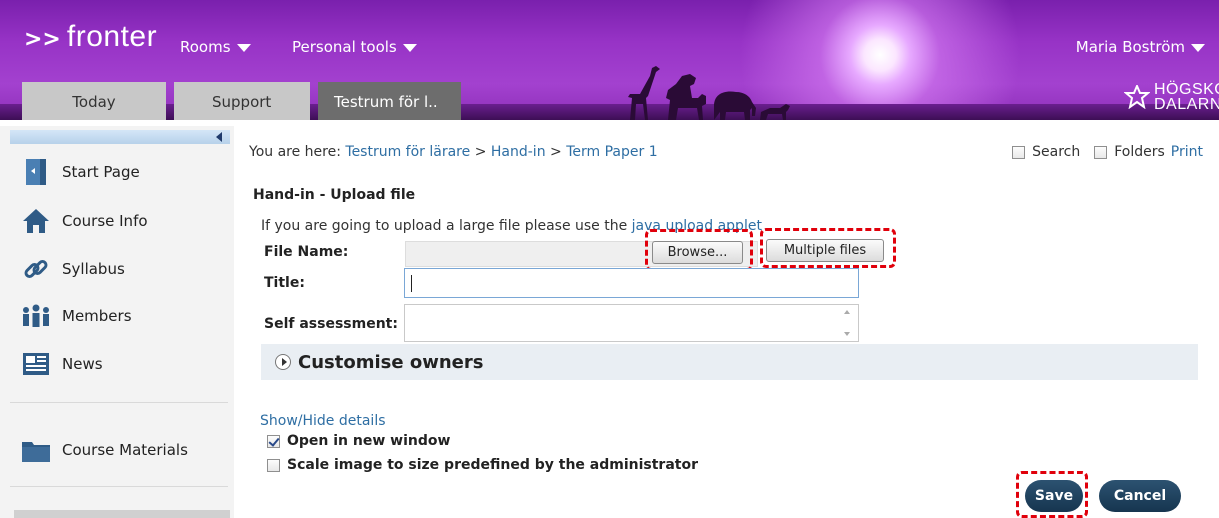  What do you see at coordinates (284, 283) in the screenshot?
I see `title-label: Title:` at bounding box center [284, 283].